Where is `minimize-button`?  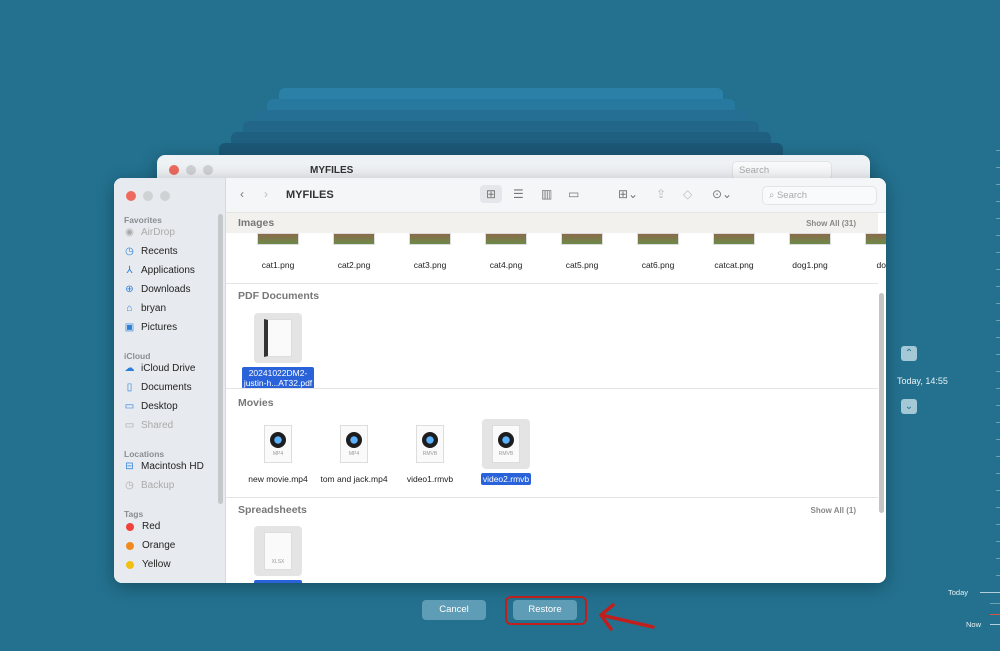 minimize-button is located at coordinates (148, 196).